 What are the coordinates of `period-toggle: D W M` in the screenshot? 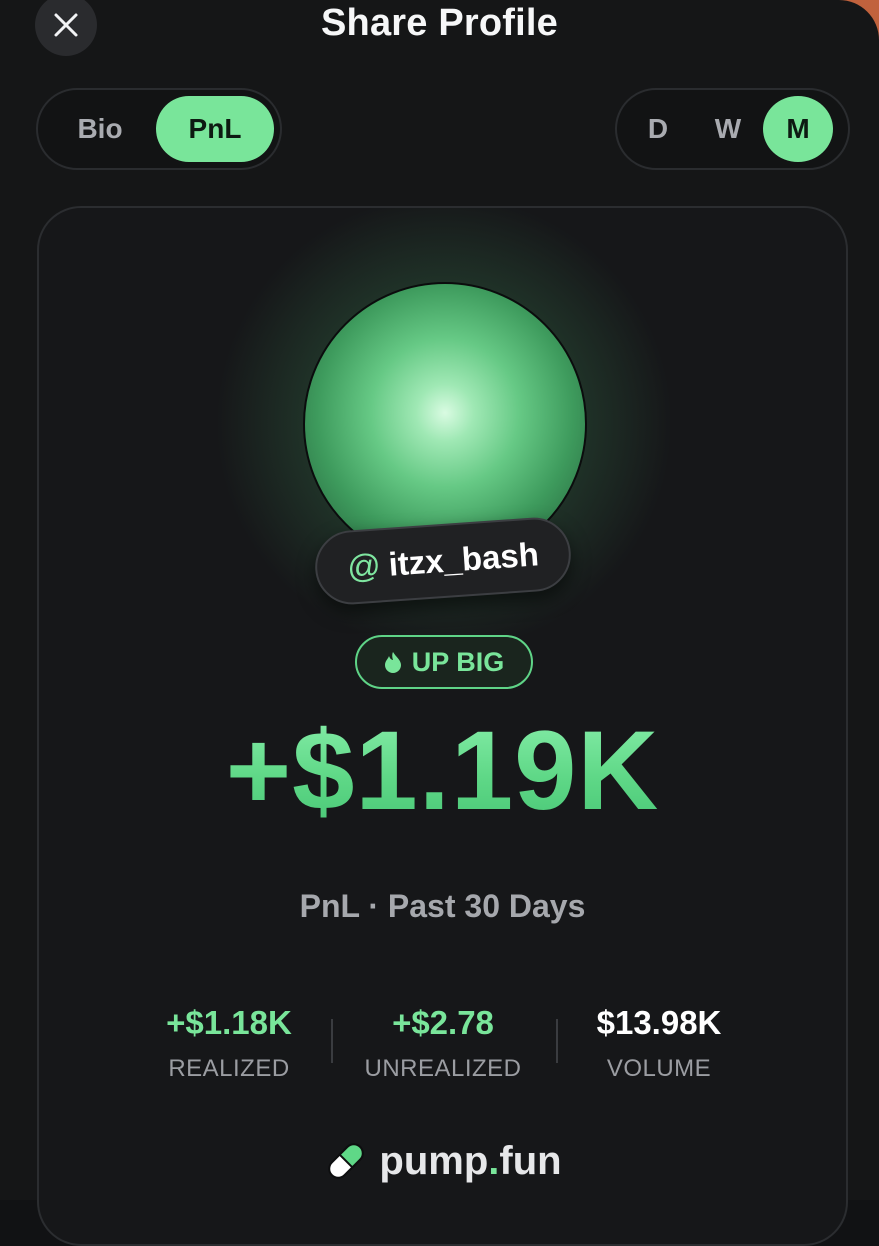 It's located at (732, 129).